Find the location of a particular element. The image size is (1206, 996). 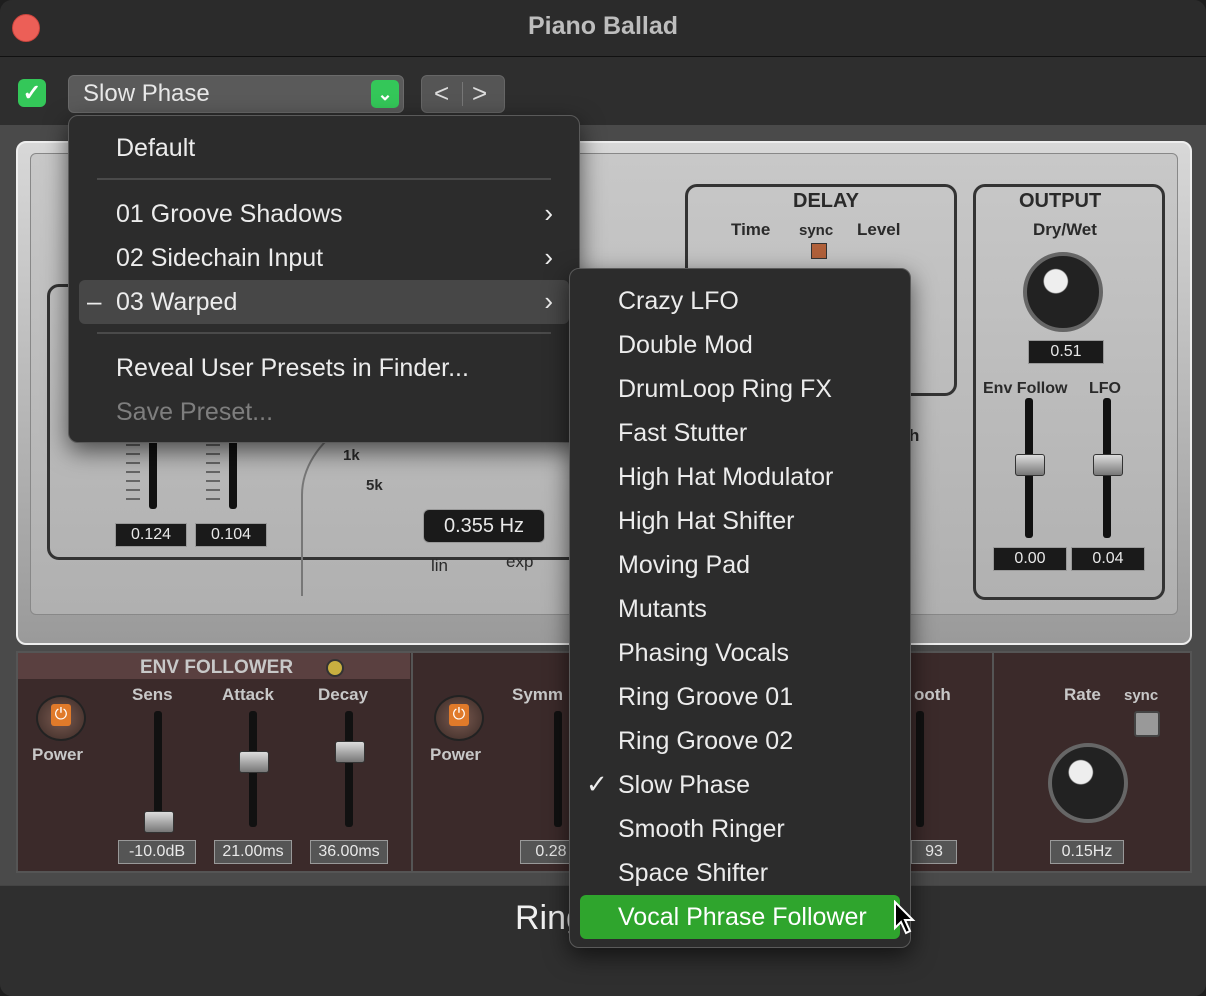

rate-sync-toggle is located at coordinates (1147, 724).